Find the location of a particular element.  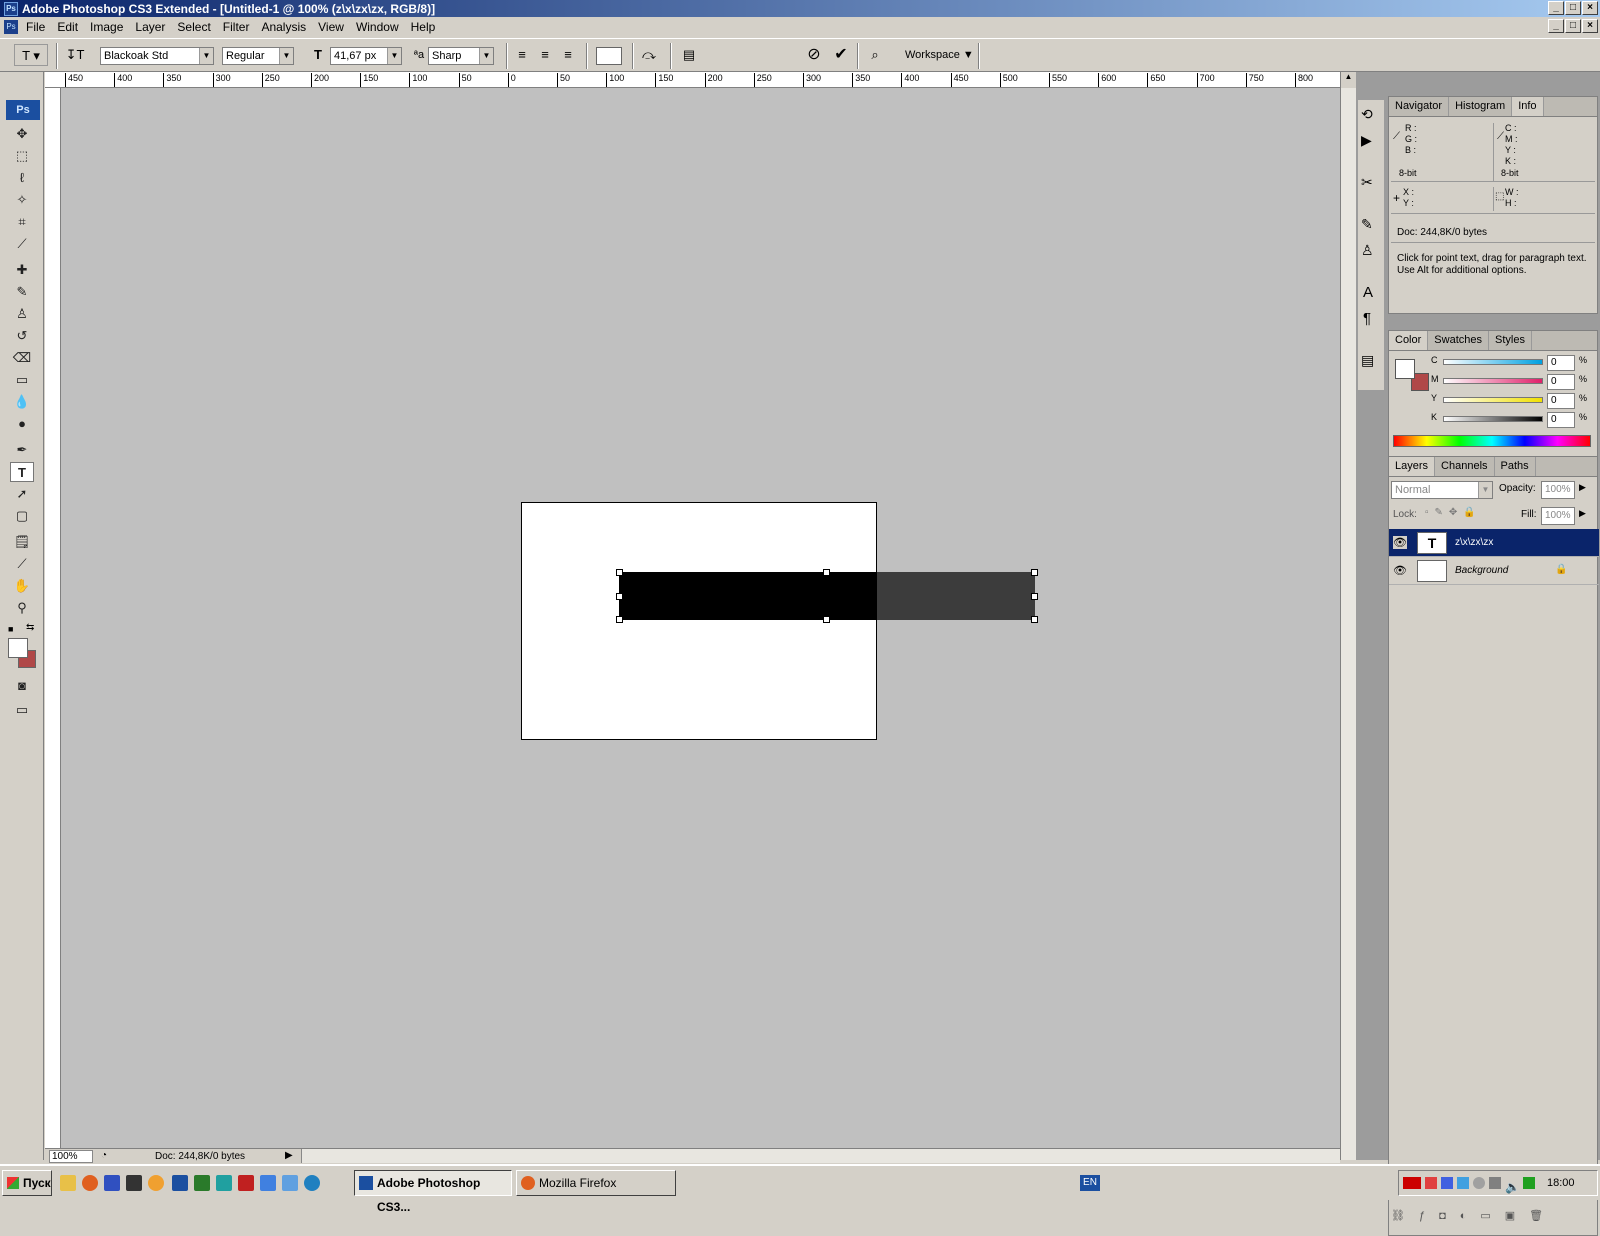

document-app-icon is located at coordinates (268, 1183).